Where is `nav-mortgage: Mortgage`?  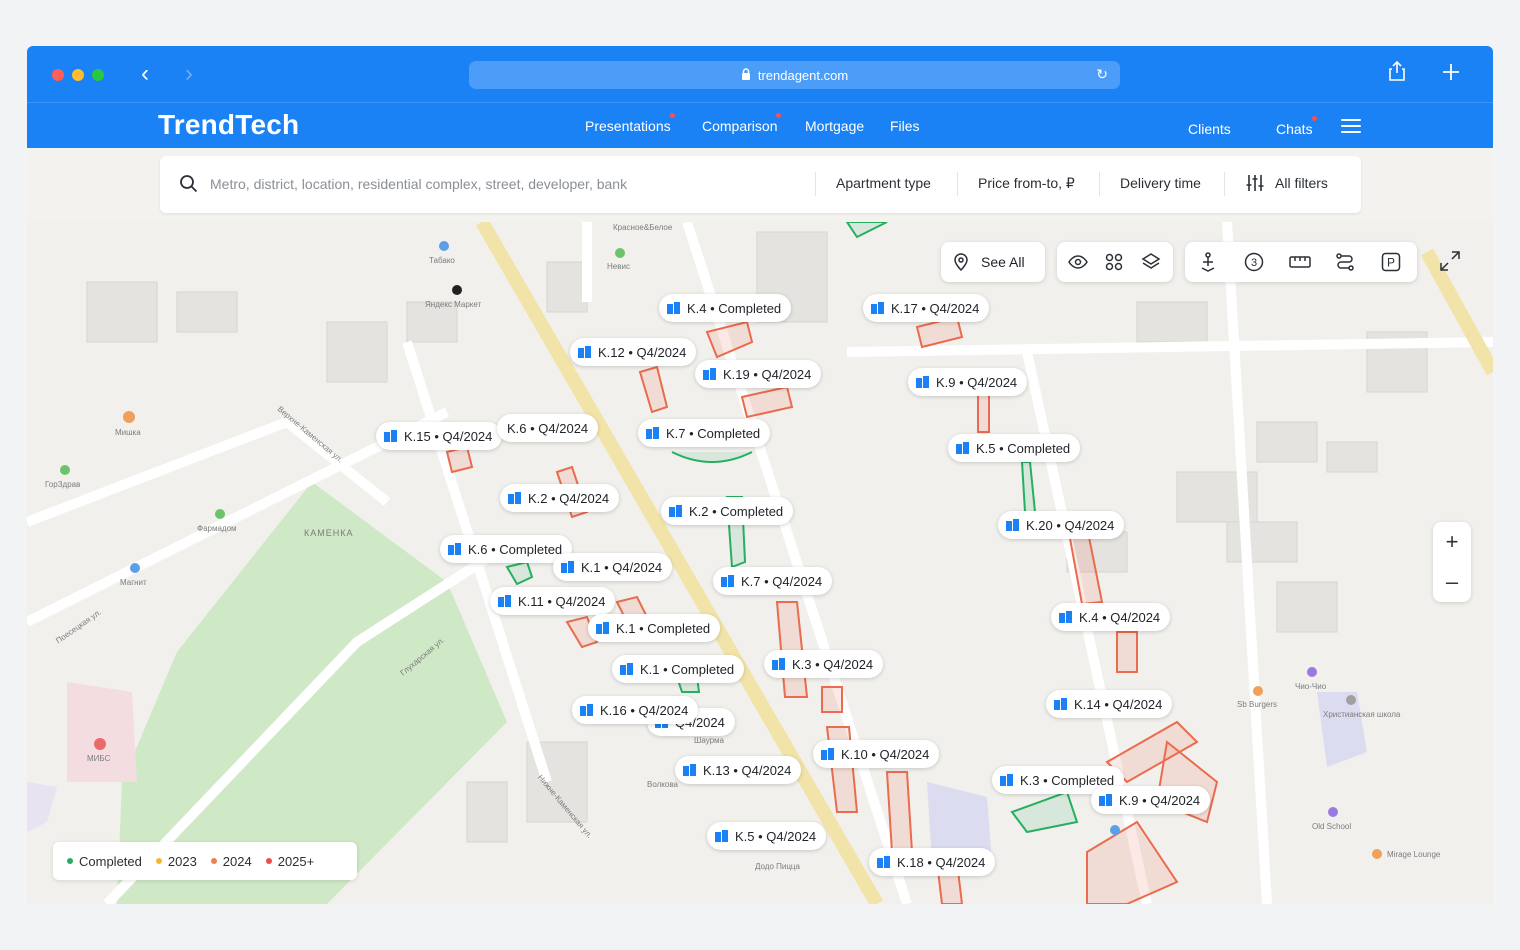 nav-mortgage: Mortgage is located at coordinates (834, 126).